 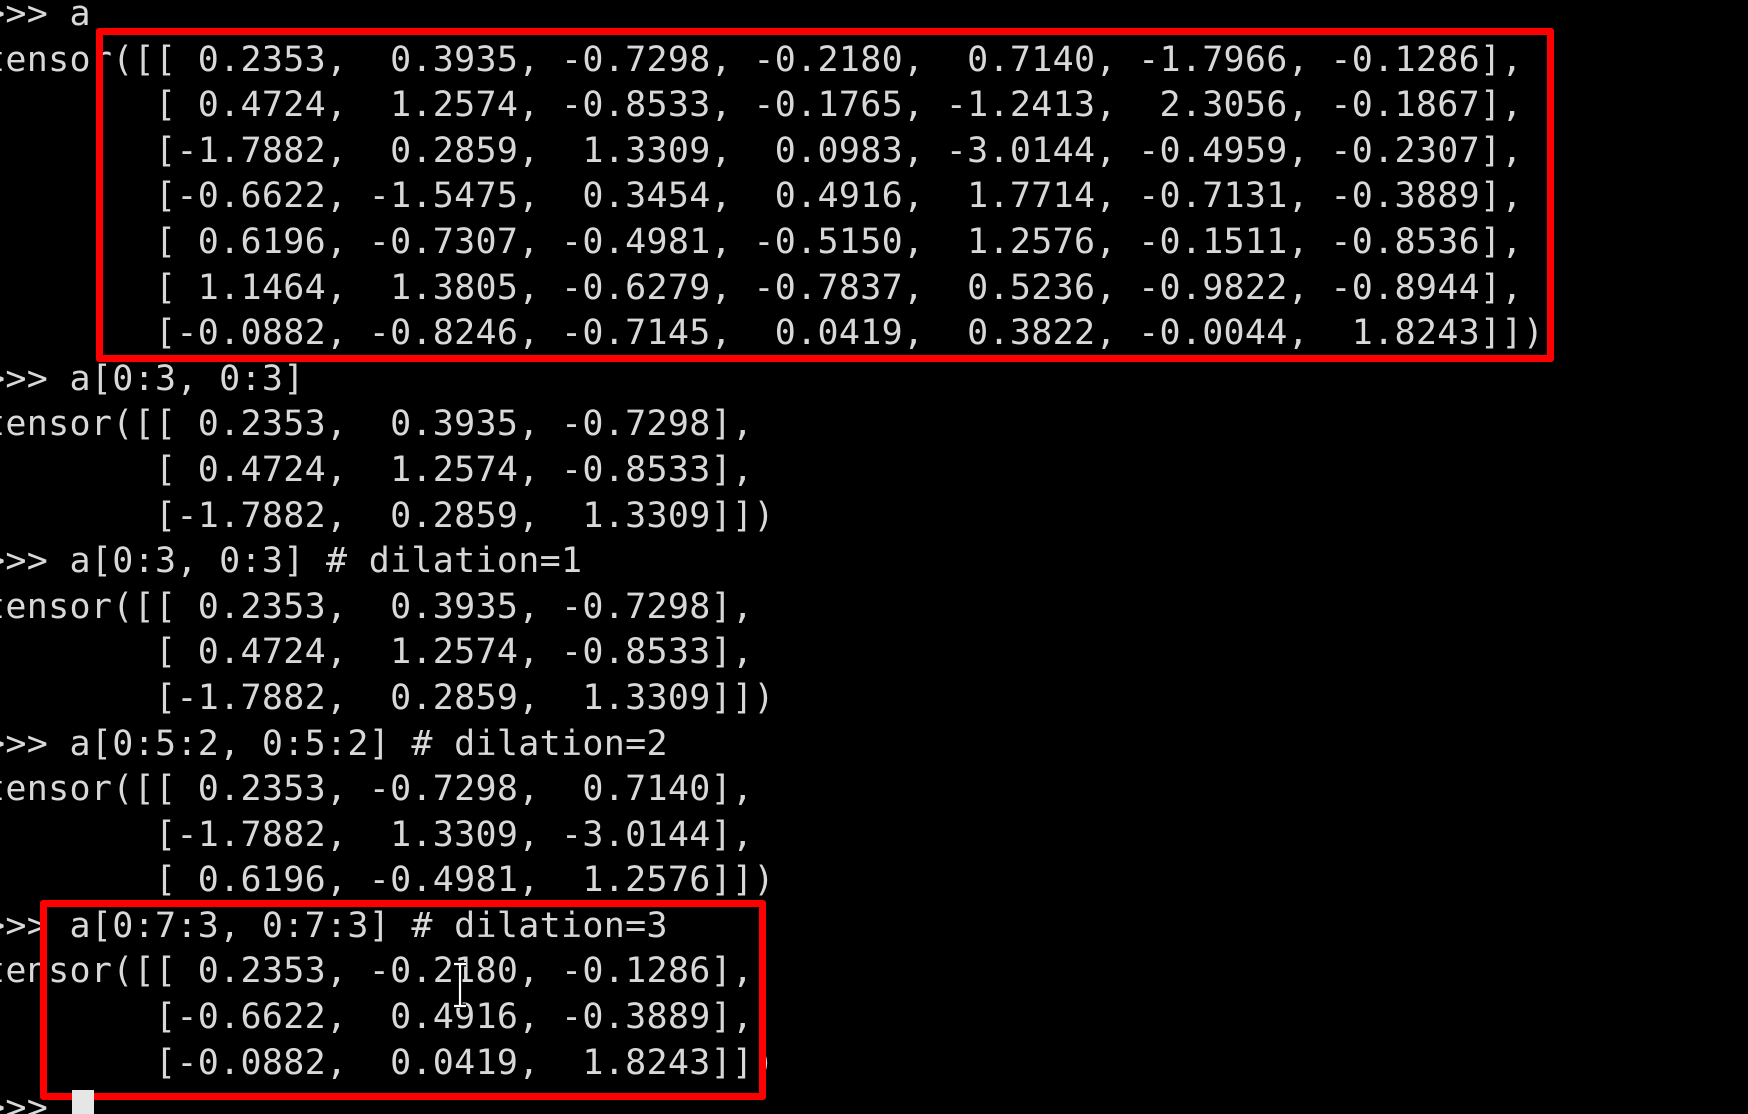 What do you see at coordinates (387, 1062) in the screenshot?
I see `terminal-line: [-0.0882, 0.0419, 1.8243]])` at bounding box center [387, 1062].